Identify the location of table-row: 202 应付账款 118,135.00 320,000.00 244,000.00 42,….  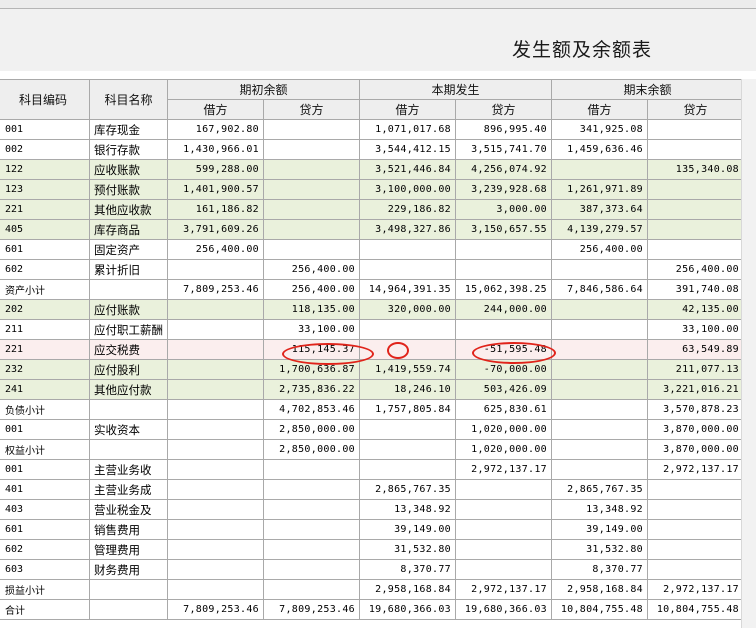
(372, 309).